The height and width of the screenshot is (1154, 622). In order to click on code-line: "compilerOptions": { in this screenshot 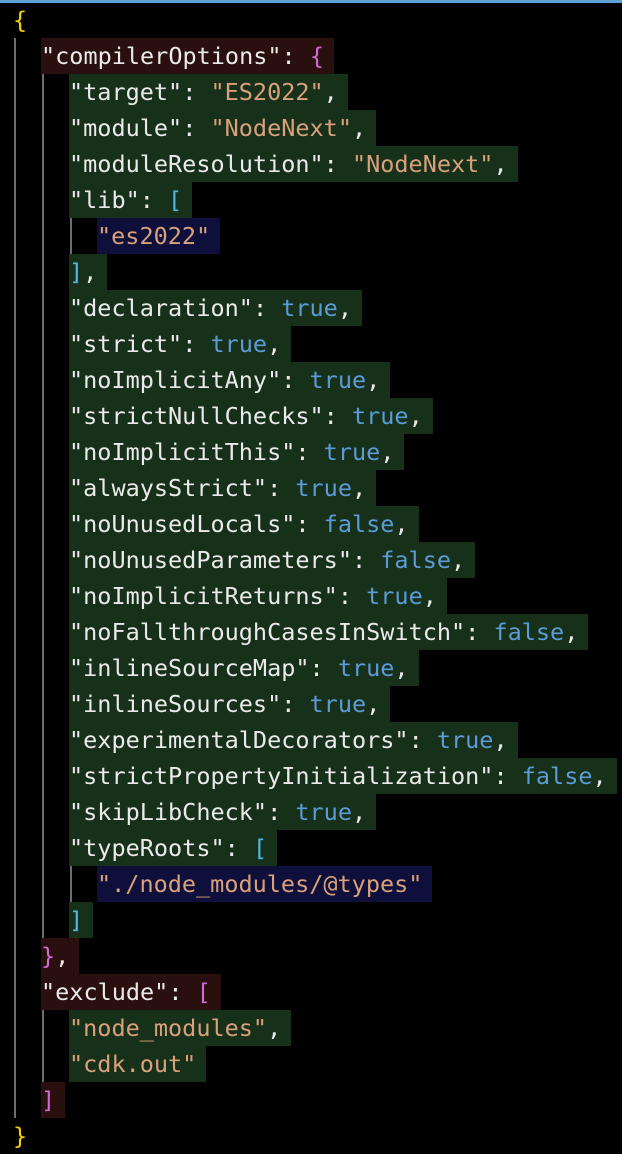, I will do `click(311, 56)`.